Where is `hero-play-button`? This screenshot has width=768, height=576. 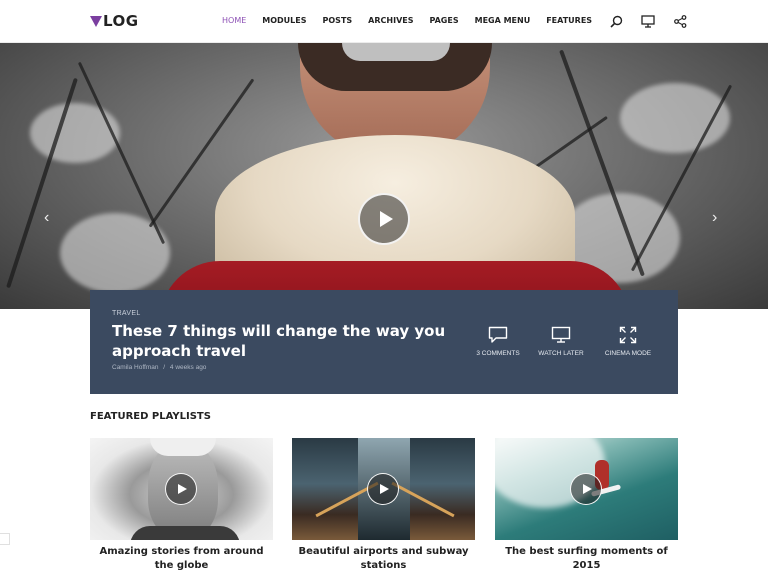 hero-play-button is located at coordinates (384, 219).